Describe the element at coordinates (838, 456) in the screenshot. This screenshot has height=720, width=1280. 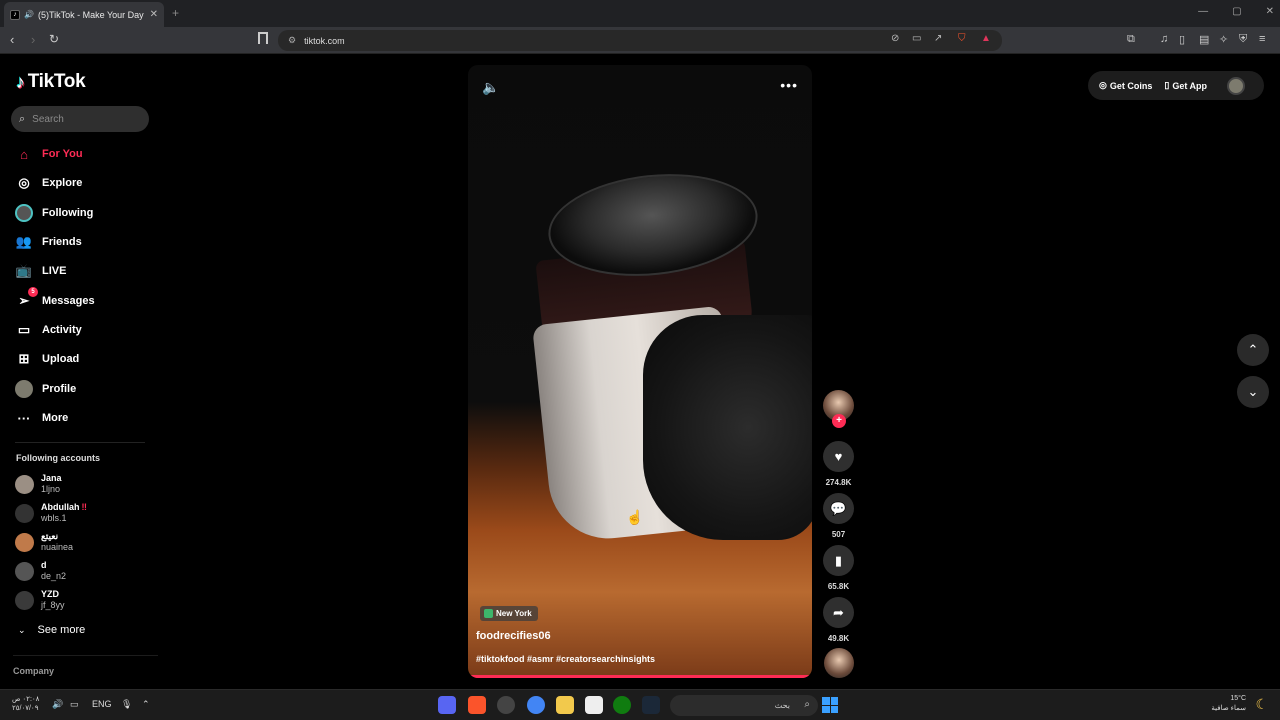
I see `heart-icon: ♥` at that location.